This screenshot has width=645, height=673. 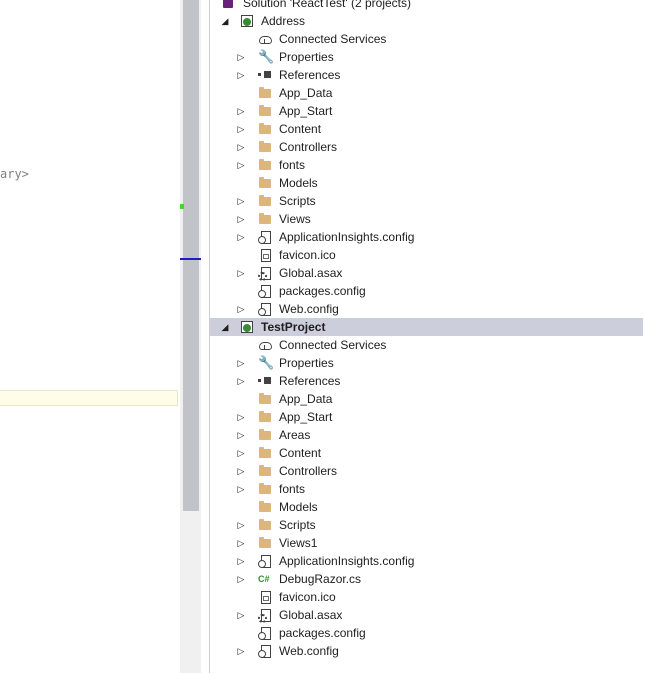 What do you see at coordinates (426, 6) in the screenshot?
I see `solution-node: Solution 'ReactTest' (2 projects)` at bounding box center [426, 6].